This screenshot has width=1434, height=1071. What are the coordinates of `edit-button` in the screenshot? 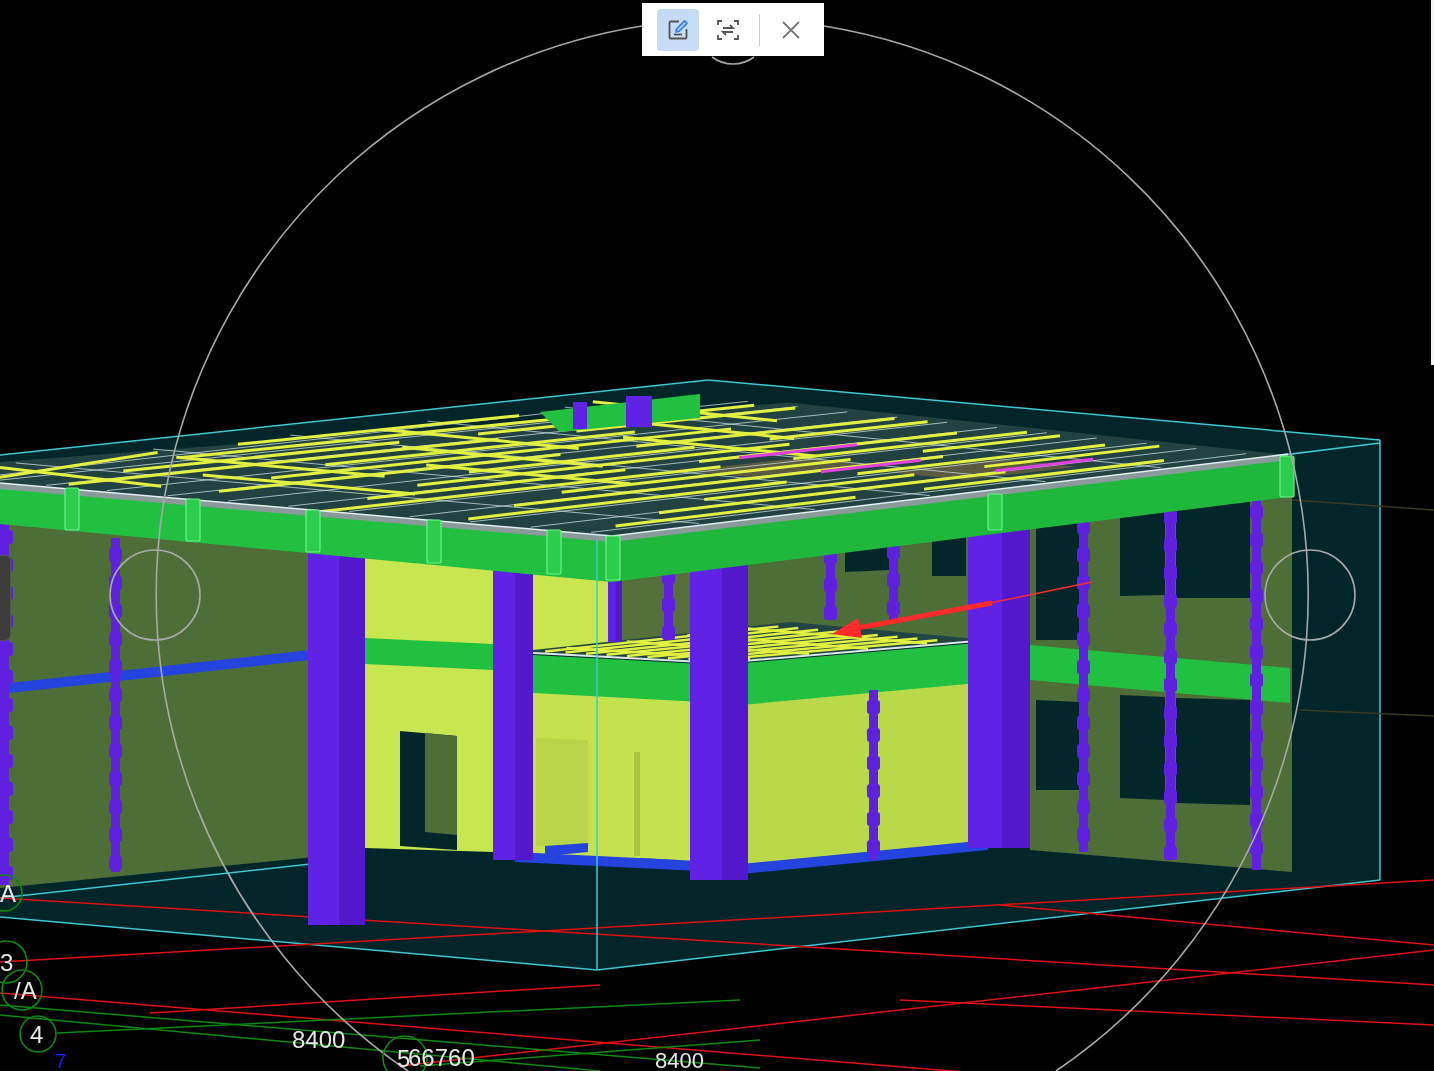 It's located at (678, 29).